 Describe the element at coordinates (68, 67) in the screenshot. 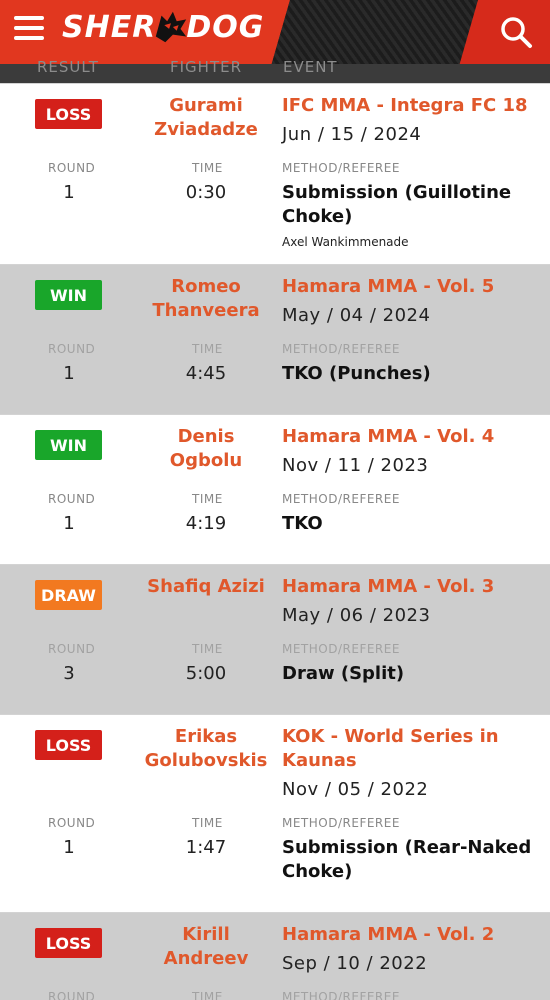

I see `column-label-result: RESULT` at that location.